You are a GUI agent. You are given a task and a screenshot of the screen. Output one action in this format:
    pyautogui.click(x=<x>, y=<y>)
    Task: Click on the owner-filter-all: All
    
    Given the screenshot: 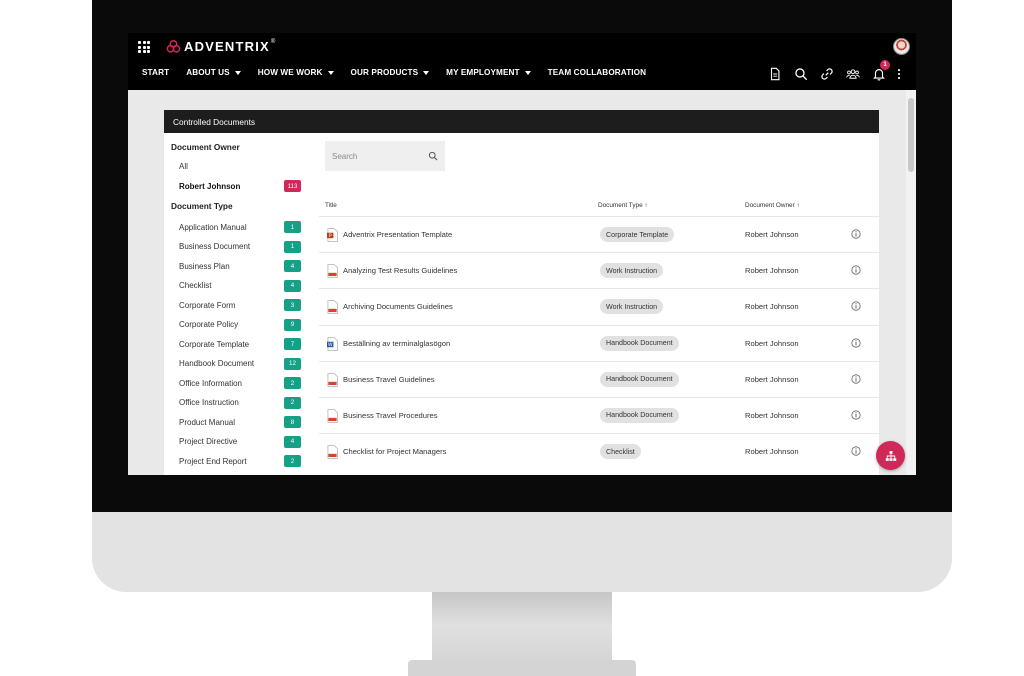 What is the action you would take?
    pyautogui.click(x=240, y=166)
    